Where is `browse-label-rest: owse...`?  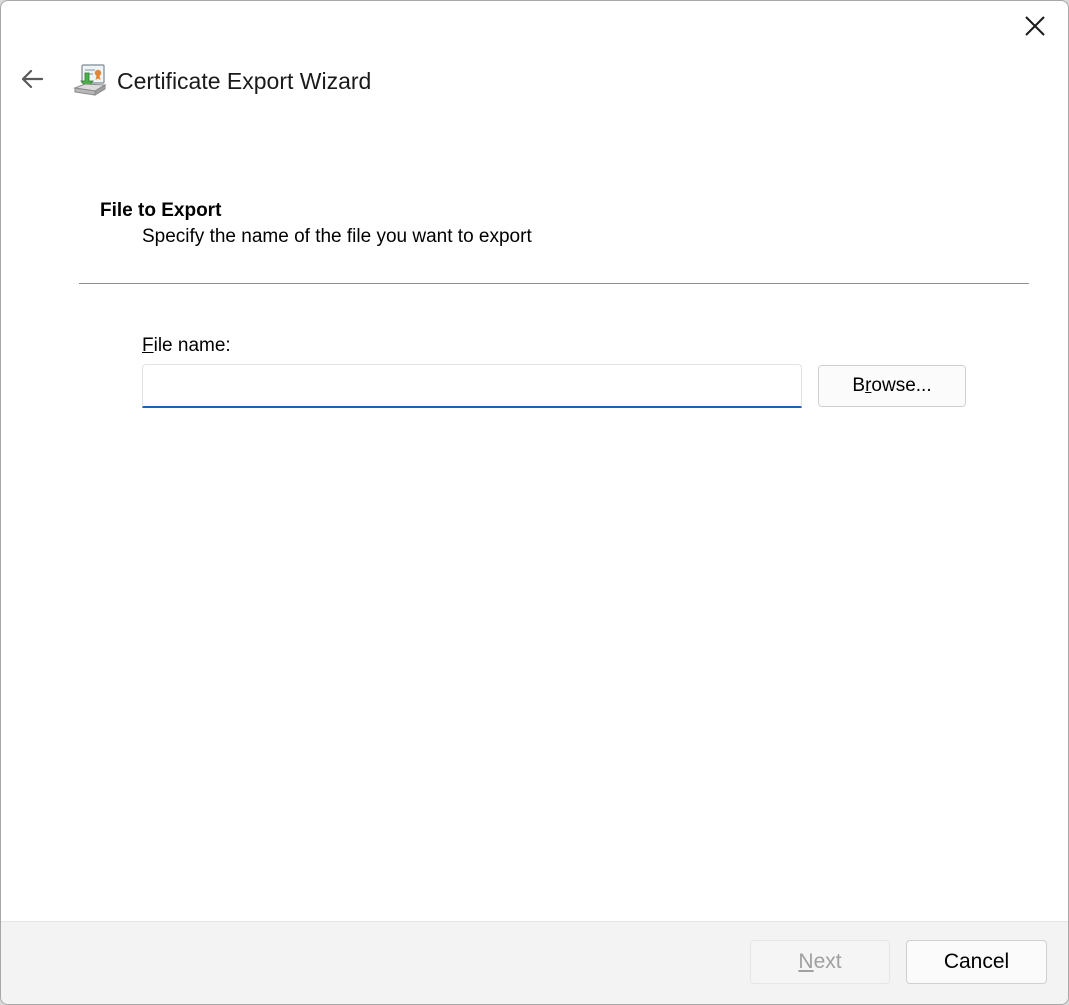
browse-label-rest: owse... is located at coordinates (901, 385).